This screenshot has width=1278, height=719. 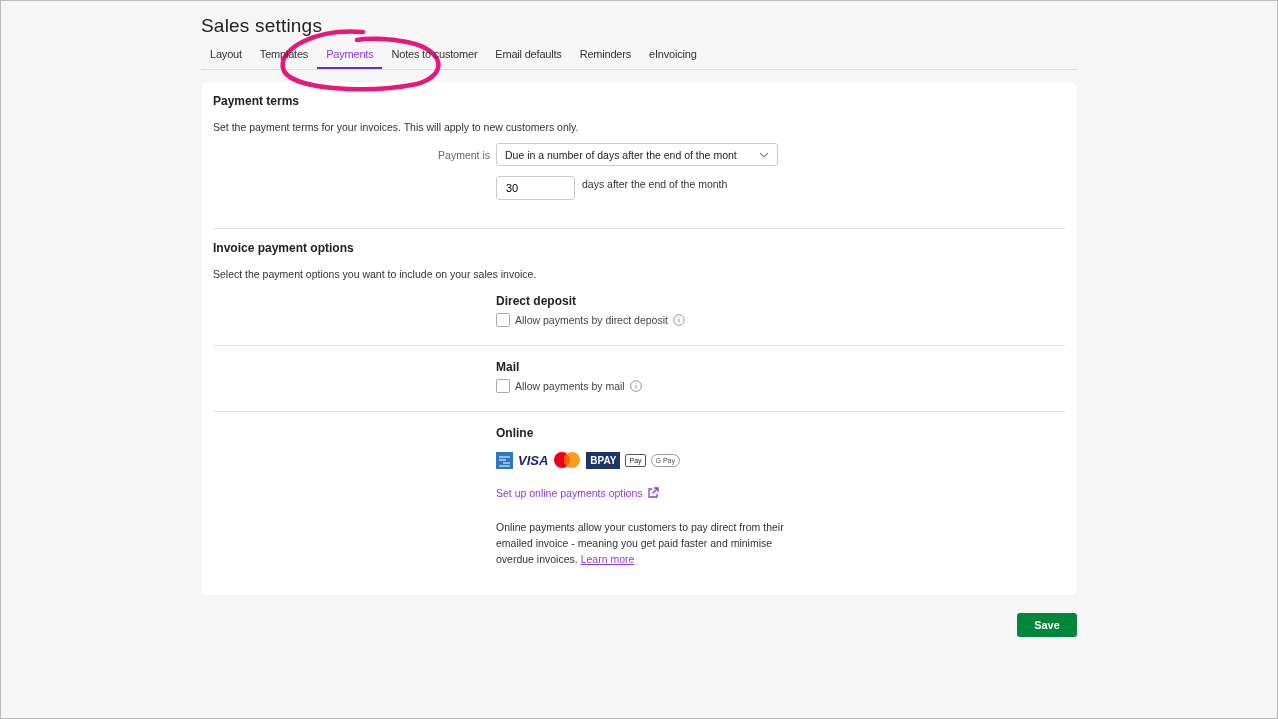 What do you see at coordinates (1047, 625) in the screenshot?
I see `save-button: Save` at bounding box center [1047, 625].